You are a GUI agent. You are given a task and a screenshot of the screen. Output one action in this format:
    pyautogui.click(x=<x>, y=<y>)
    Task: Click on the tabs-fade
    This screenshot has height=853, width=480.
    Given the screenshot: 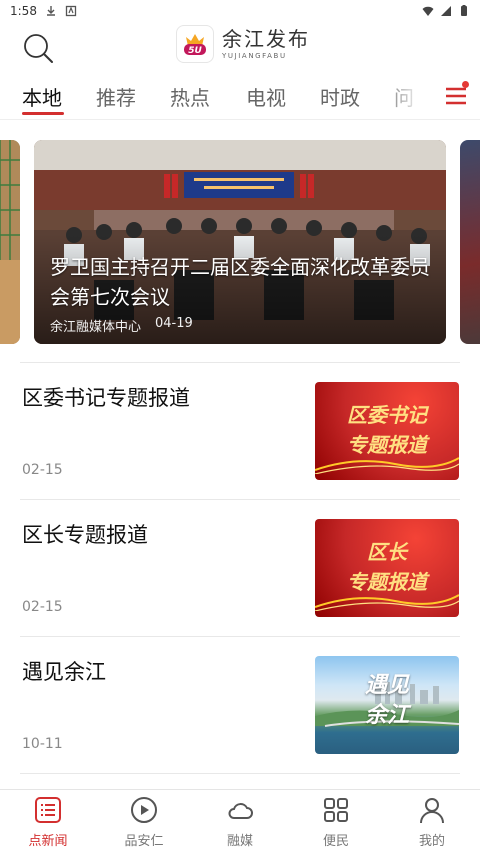 What is the action you would take?
    pyautogui.click(x=410, y=97)
    